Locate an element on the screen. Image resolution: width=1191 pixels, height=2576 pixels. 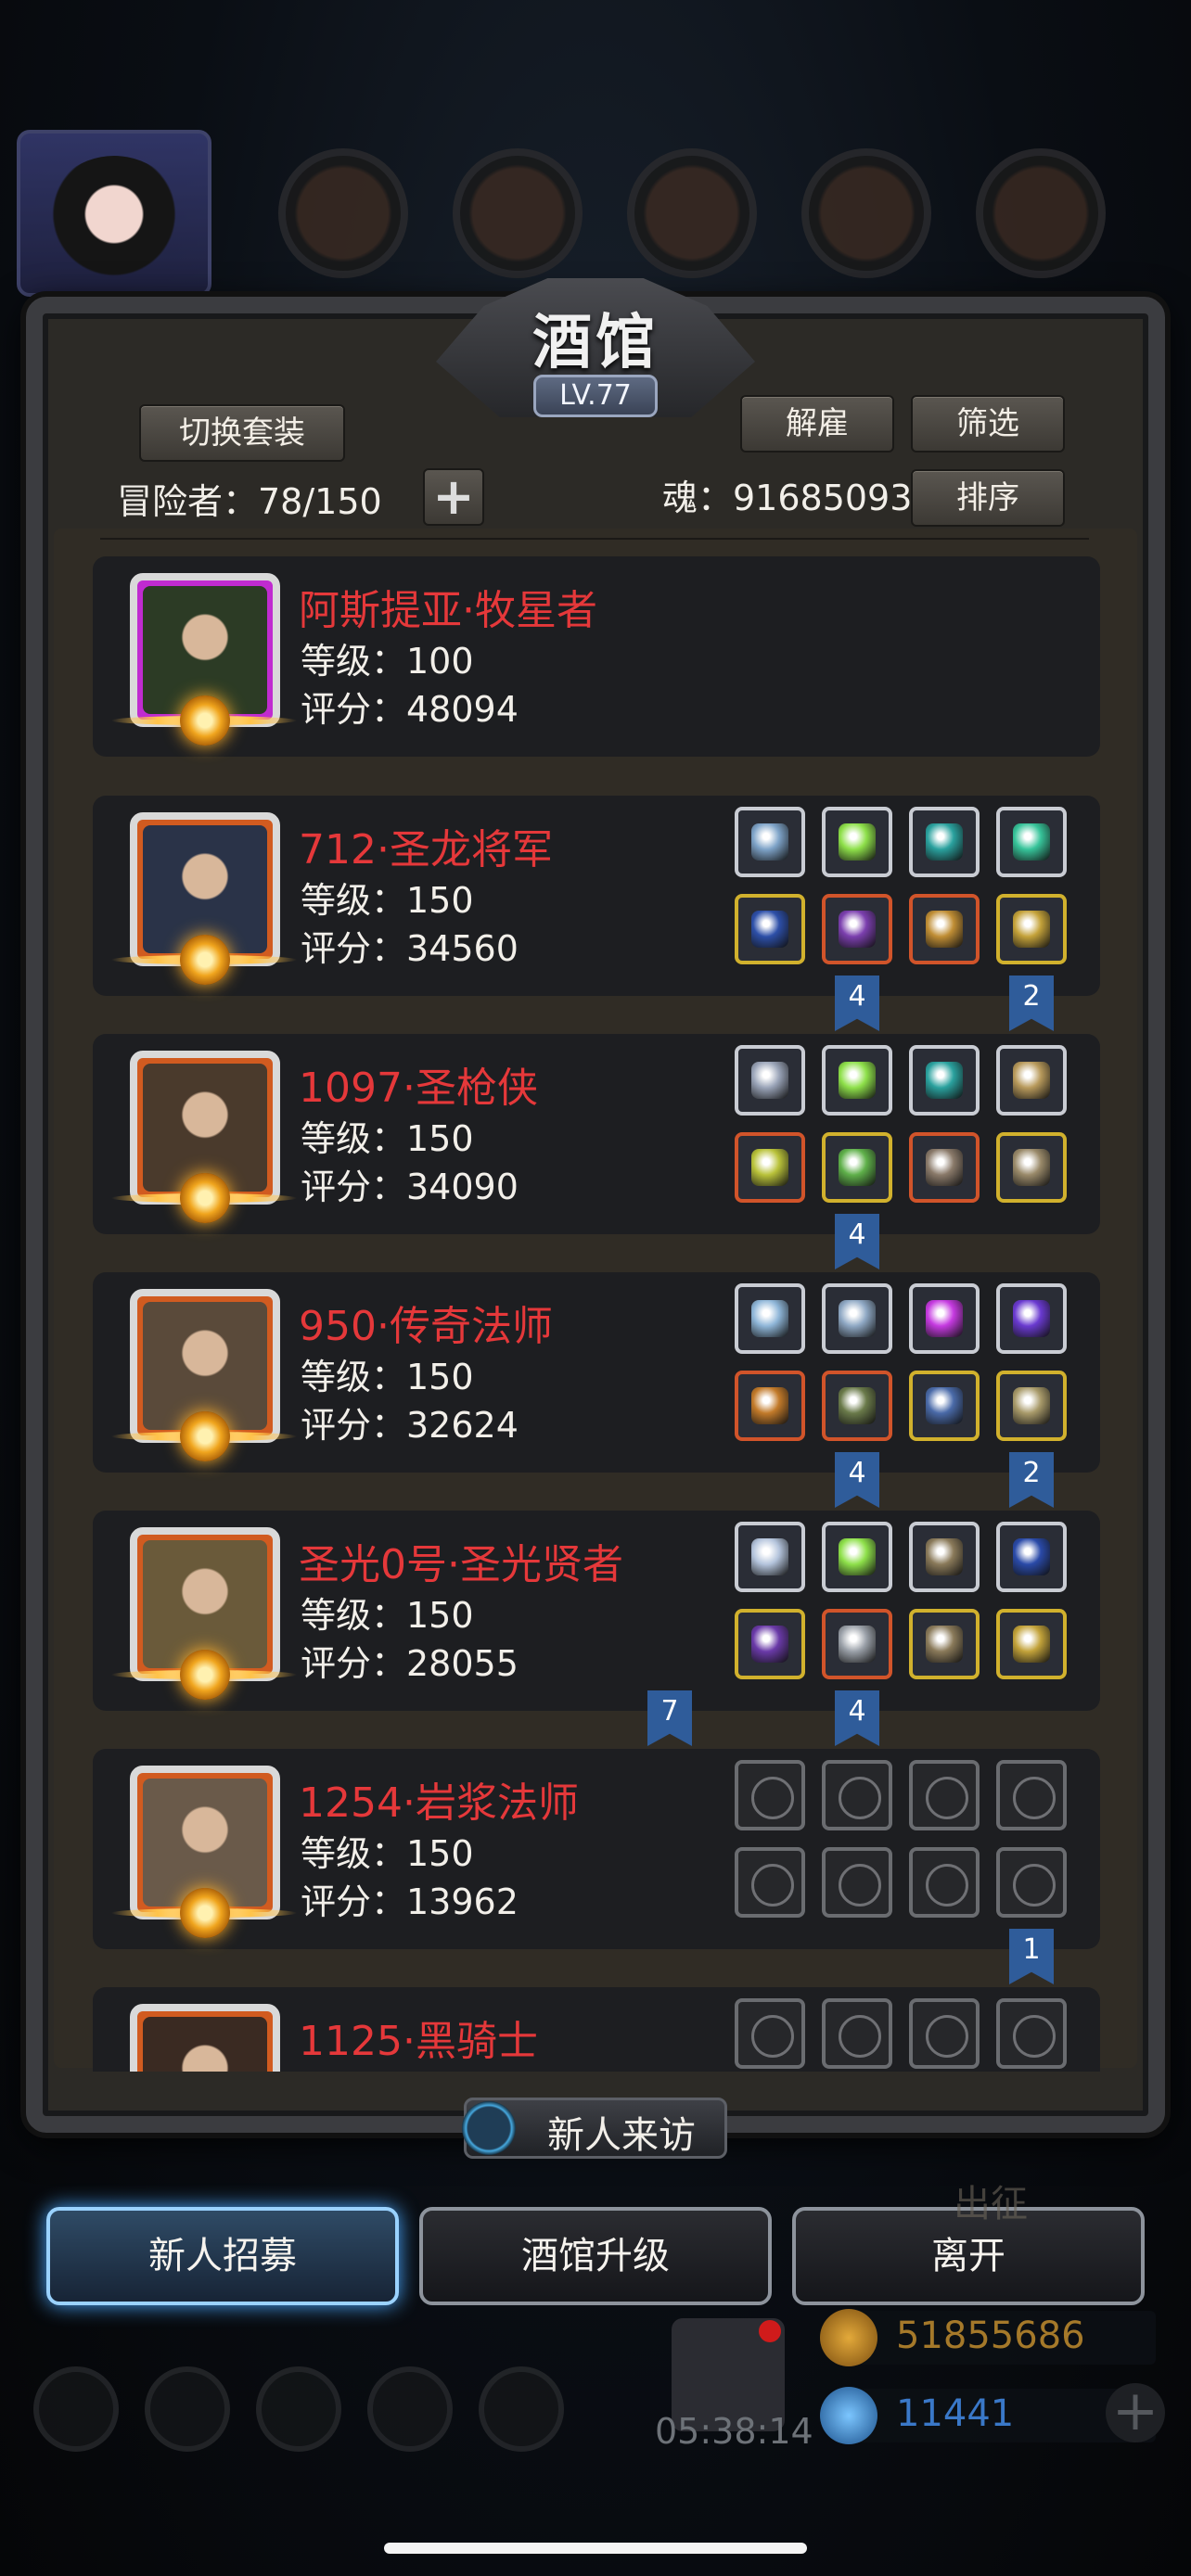
filter-button: 筛选 is located at coordinates (988, 424).